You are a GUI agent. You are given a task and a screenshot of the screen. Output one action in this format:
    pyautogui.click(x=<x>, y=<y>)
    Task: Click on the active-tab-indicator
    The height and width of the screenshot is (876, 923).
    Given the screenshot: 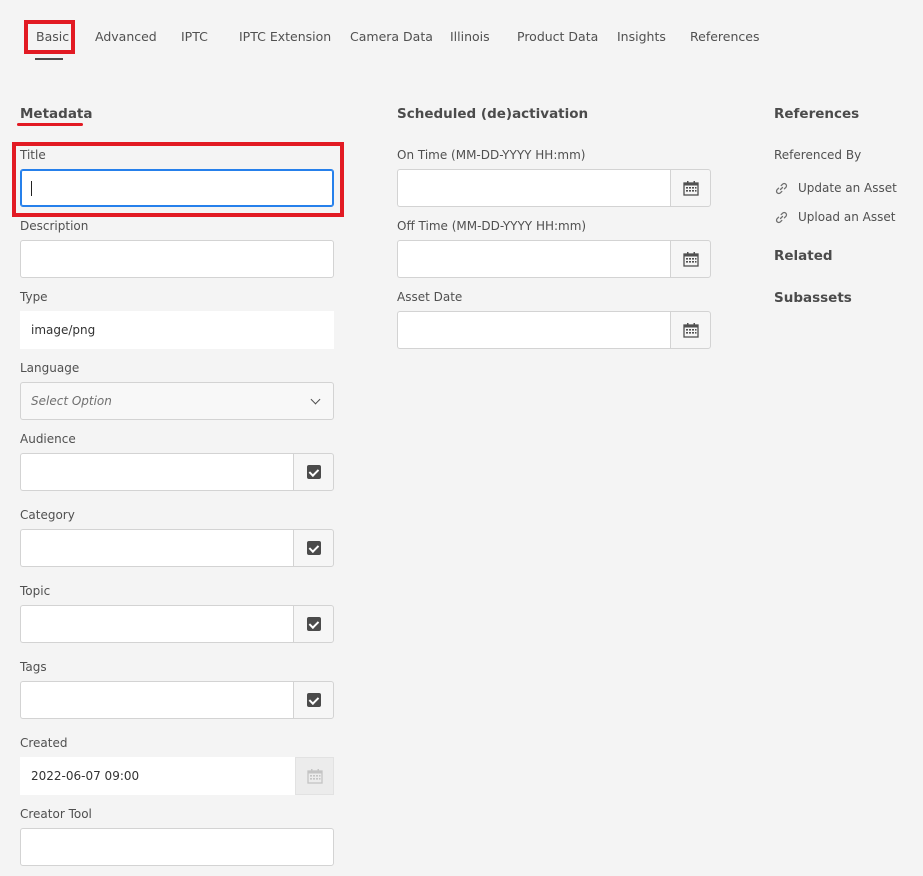 What is the action you would take?
    pyautogui.click(x=49, y=59)
    